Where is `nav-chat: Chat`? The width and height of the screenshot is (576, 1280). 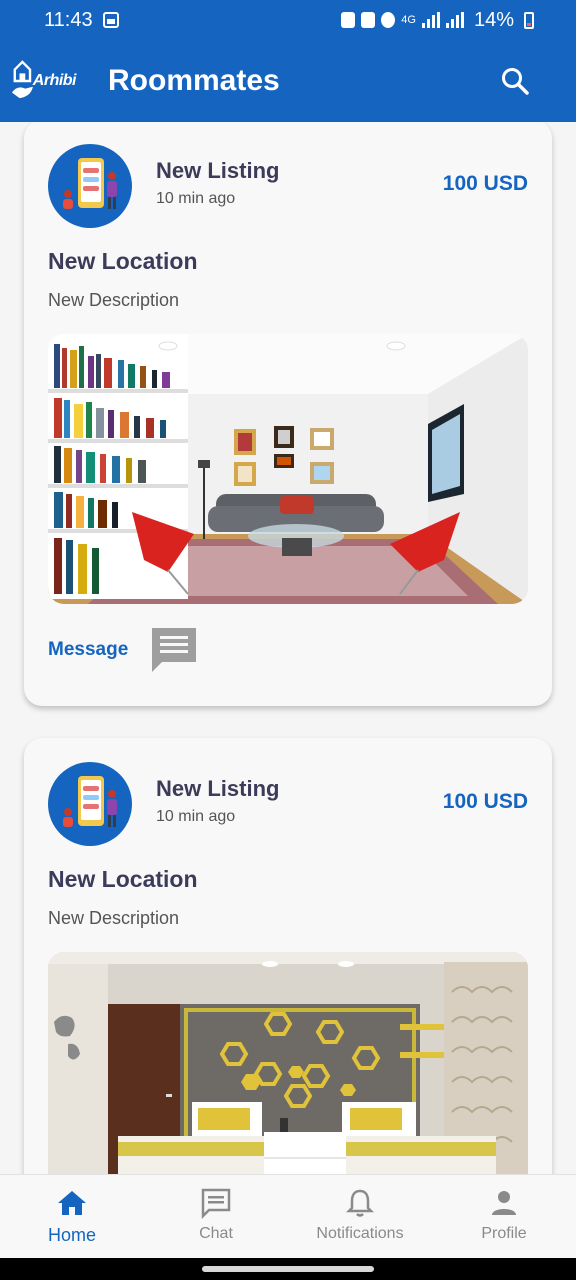 nav-chat: Chat is located at coordinates (216, 1217).